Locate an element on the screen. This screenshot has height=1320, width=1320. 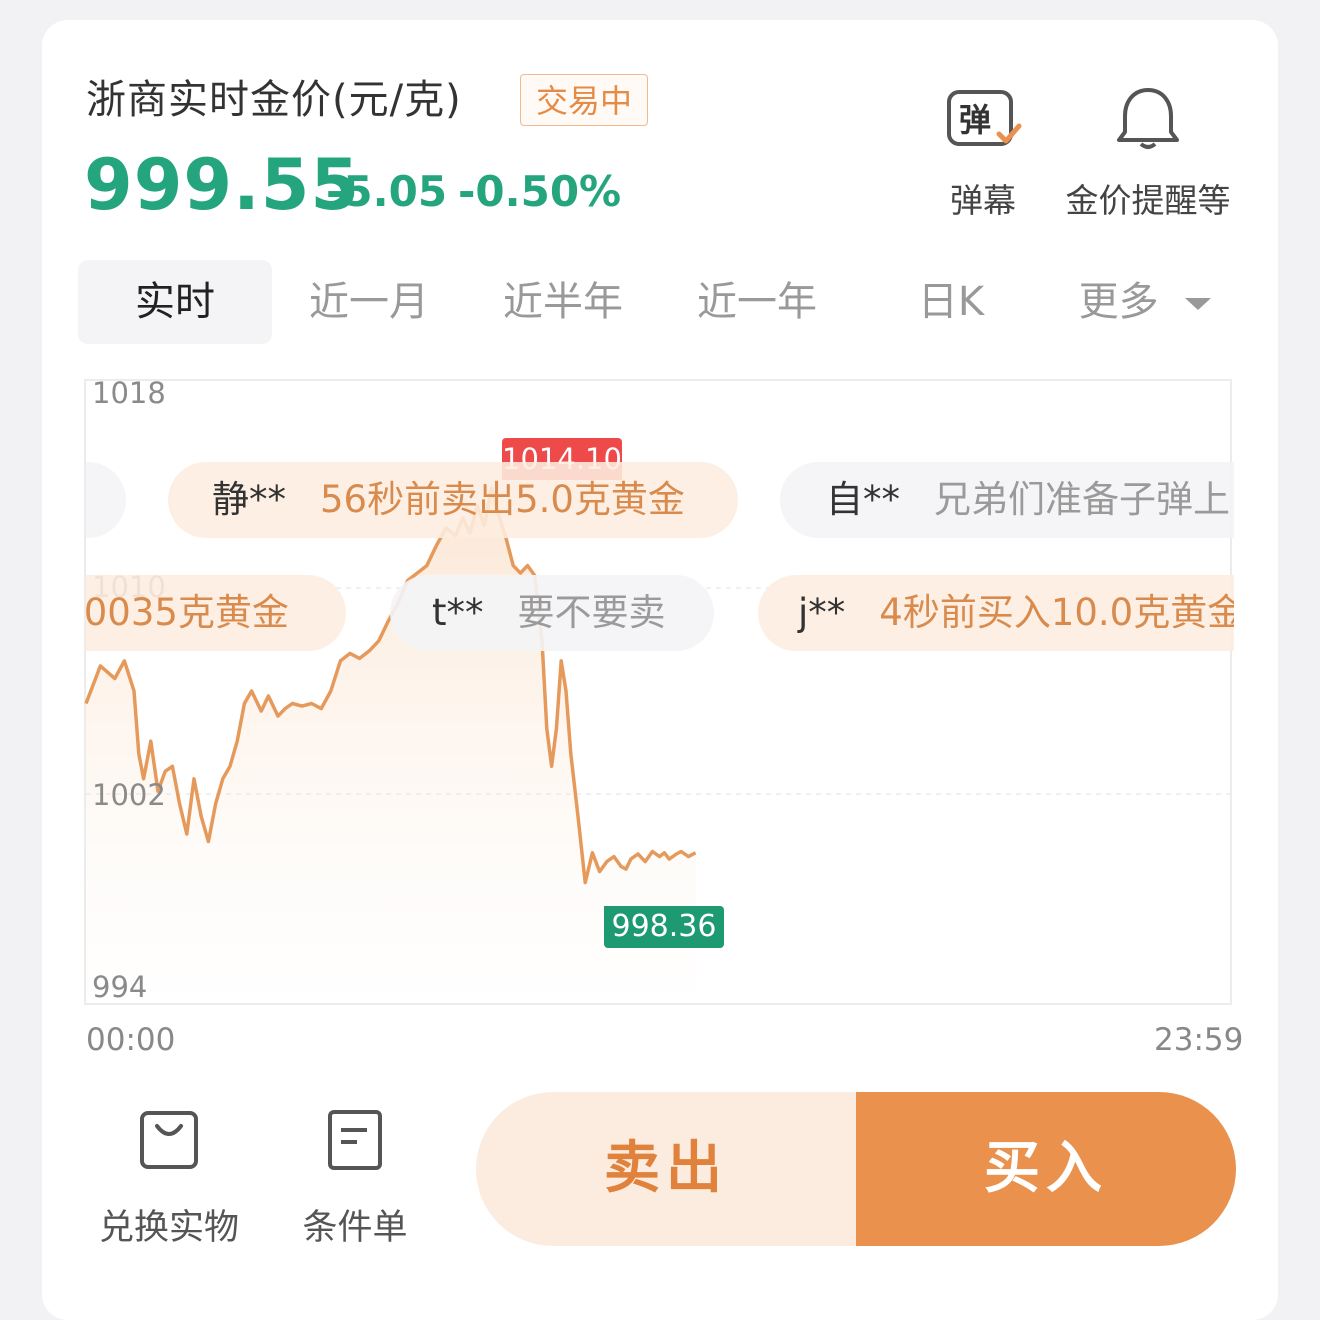
danmu-bubble: j** 4秒前买入10.0克黄金 is located at coordinates (996, 613).